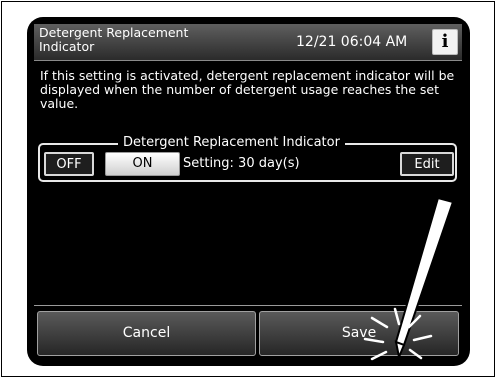 The width and height of the screenshot is (497, 379). What do you see at coordinates (146, 333) in the screenshot?
I see `cancel-button: Cancel` at bounding box center [146, 333].